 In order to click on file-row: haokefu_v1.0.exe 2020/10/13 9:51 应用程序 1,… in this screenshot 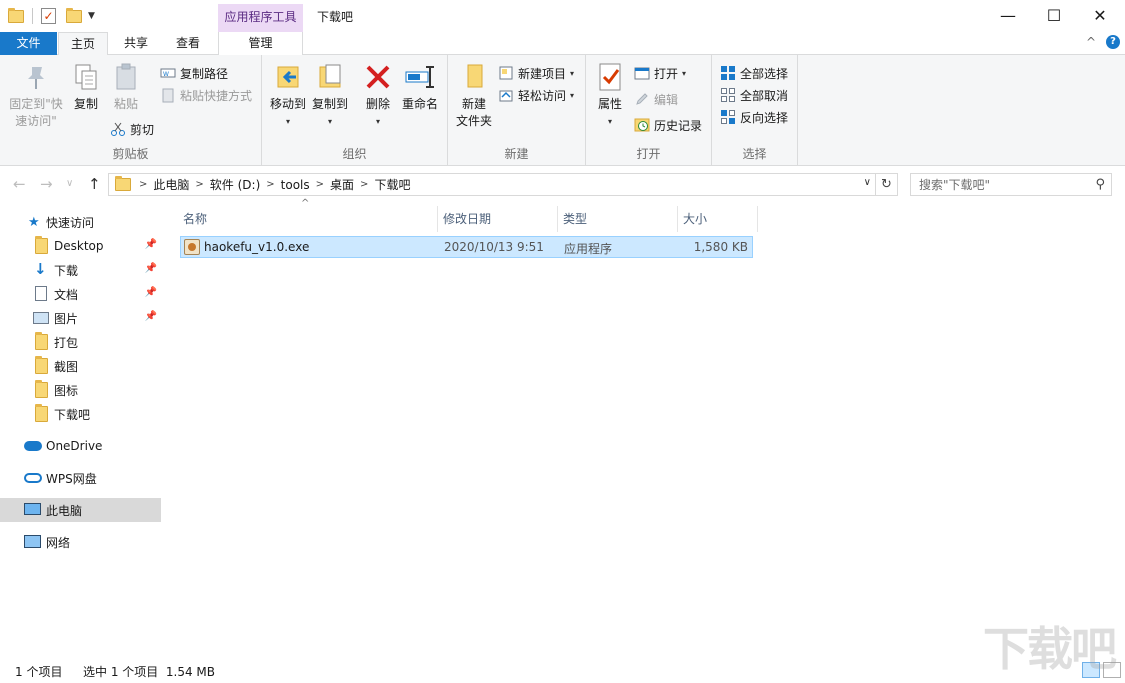, I will do `click(466, 247)`.